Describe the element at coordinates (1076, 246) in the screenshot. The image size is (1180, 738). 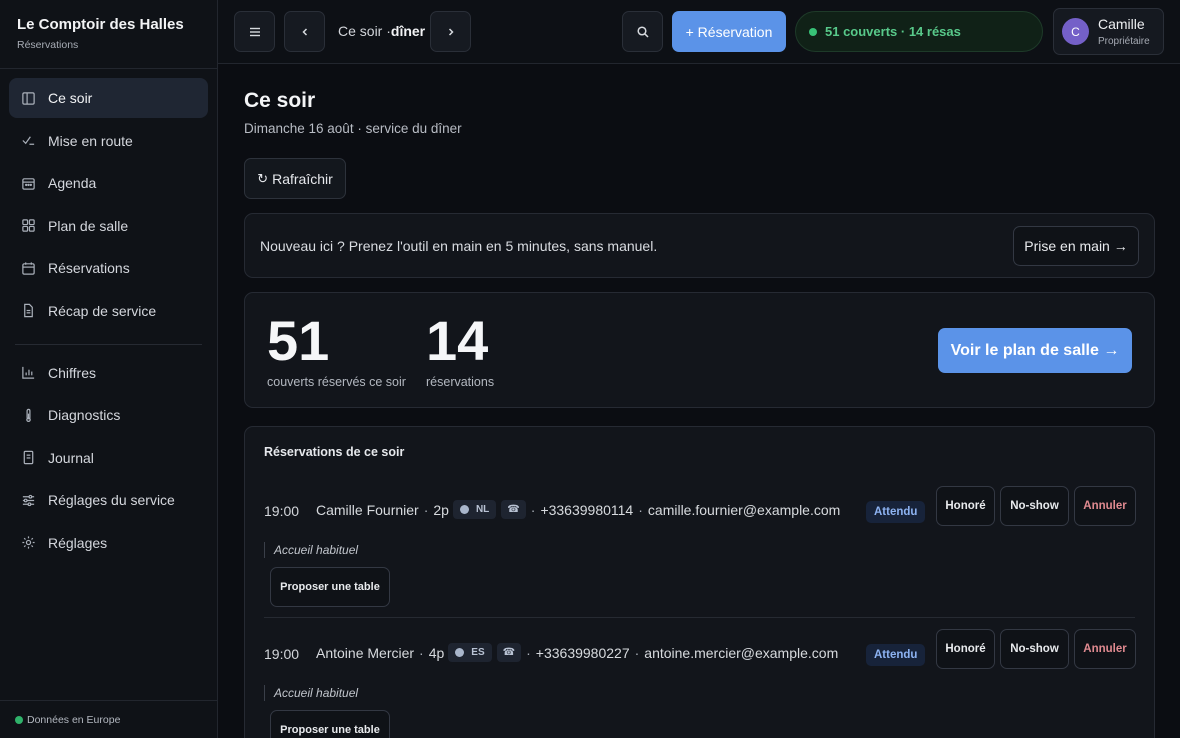
I see `onboarding-button: Prise en main →` at that location.